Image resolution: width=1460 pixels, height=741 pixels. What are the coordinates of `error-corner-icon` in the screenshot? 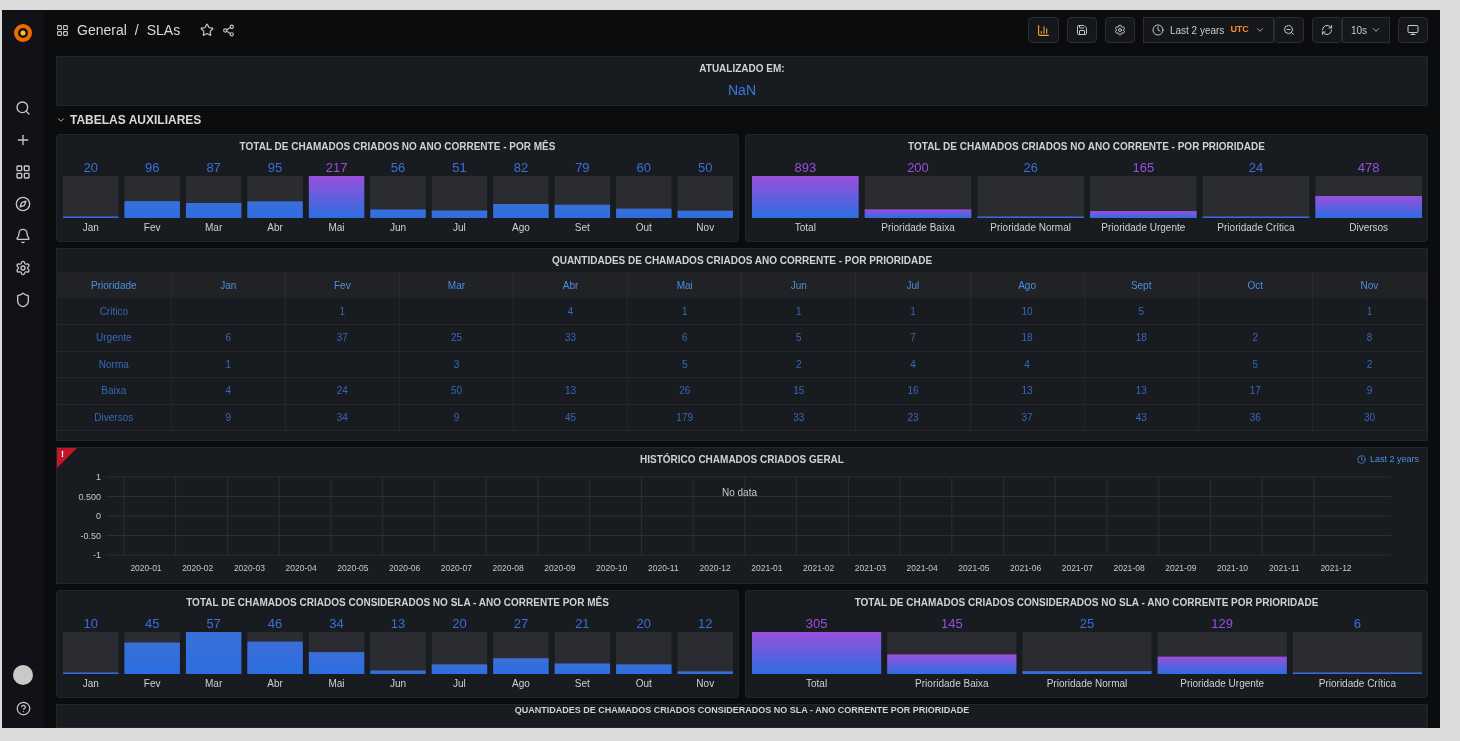 It's located at (67, 458).